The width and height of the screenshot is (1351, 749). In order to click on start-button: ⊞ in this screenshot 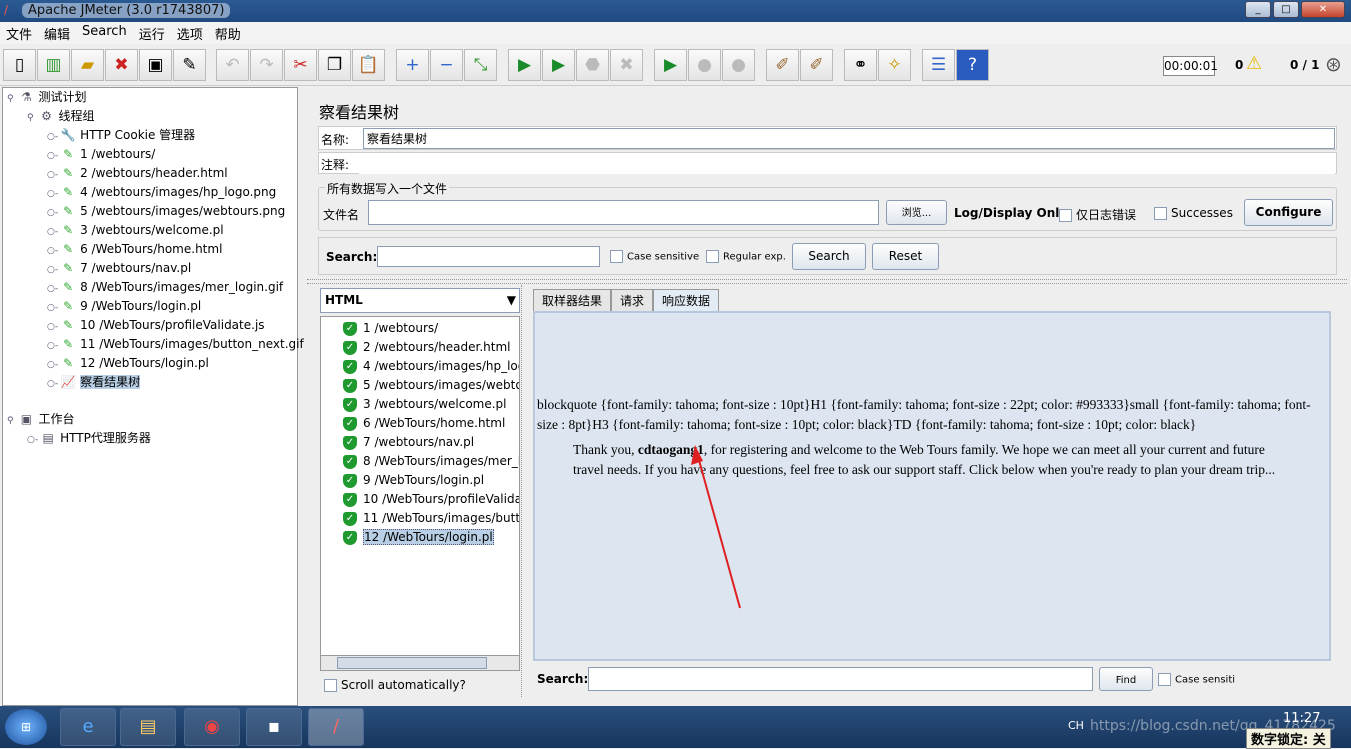, I will do `click(26, 727)`.